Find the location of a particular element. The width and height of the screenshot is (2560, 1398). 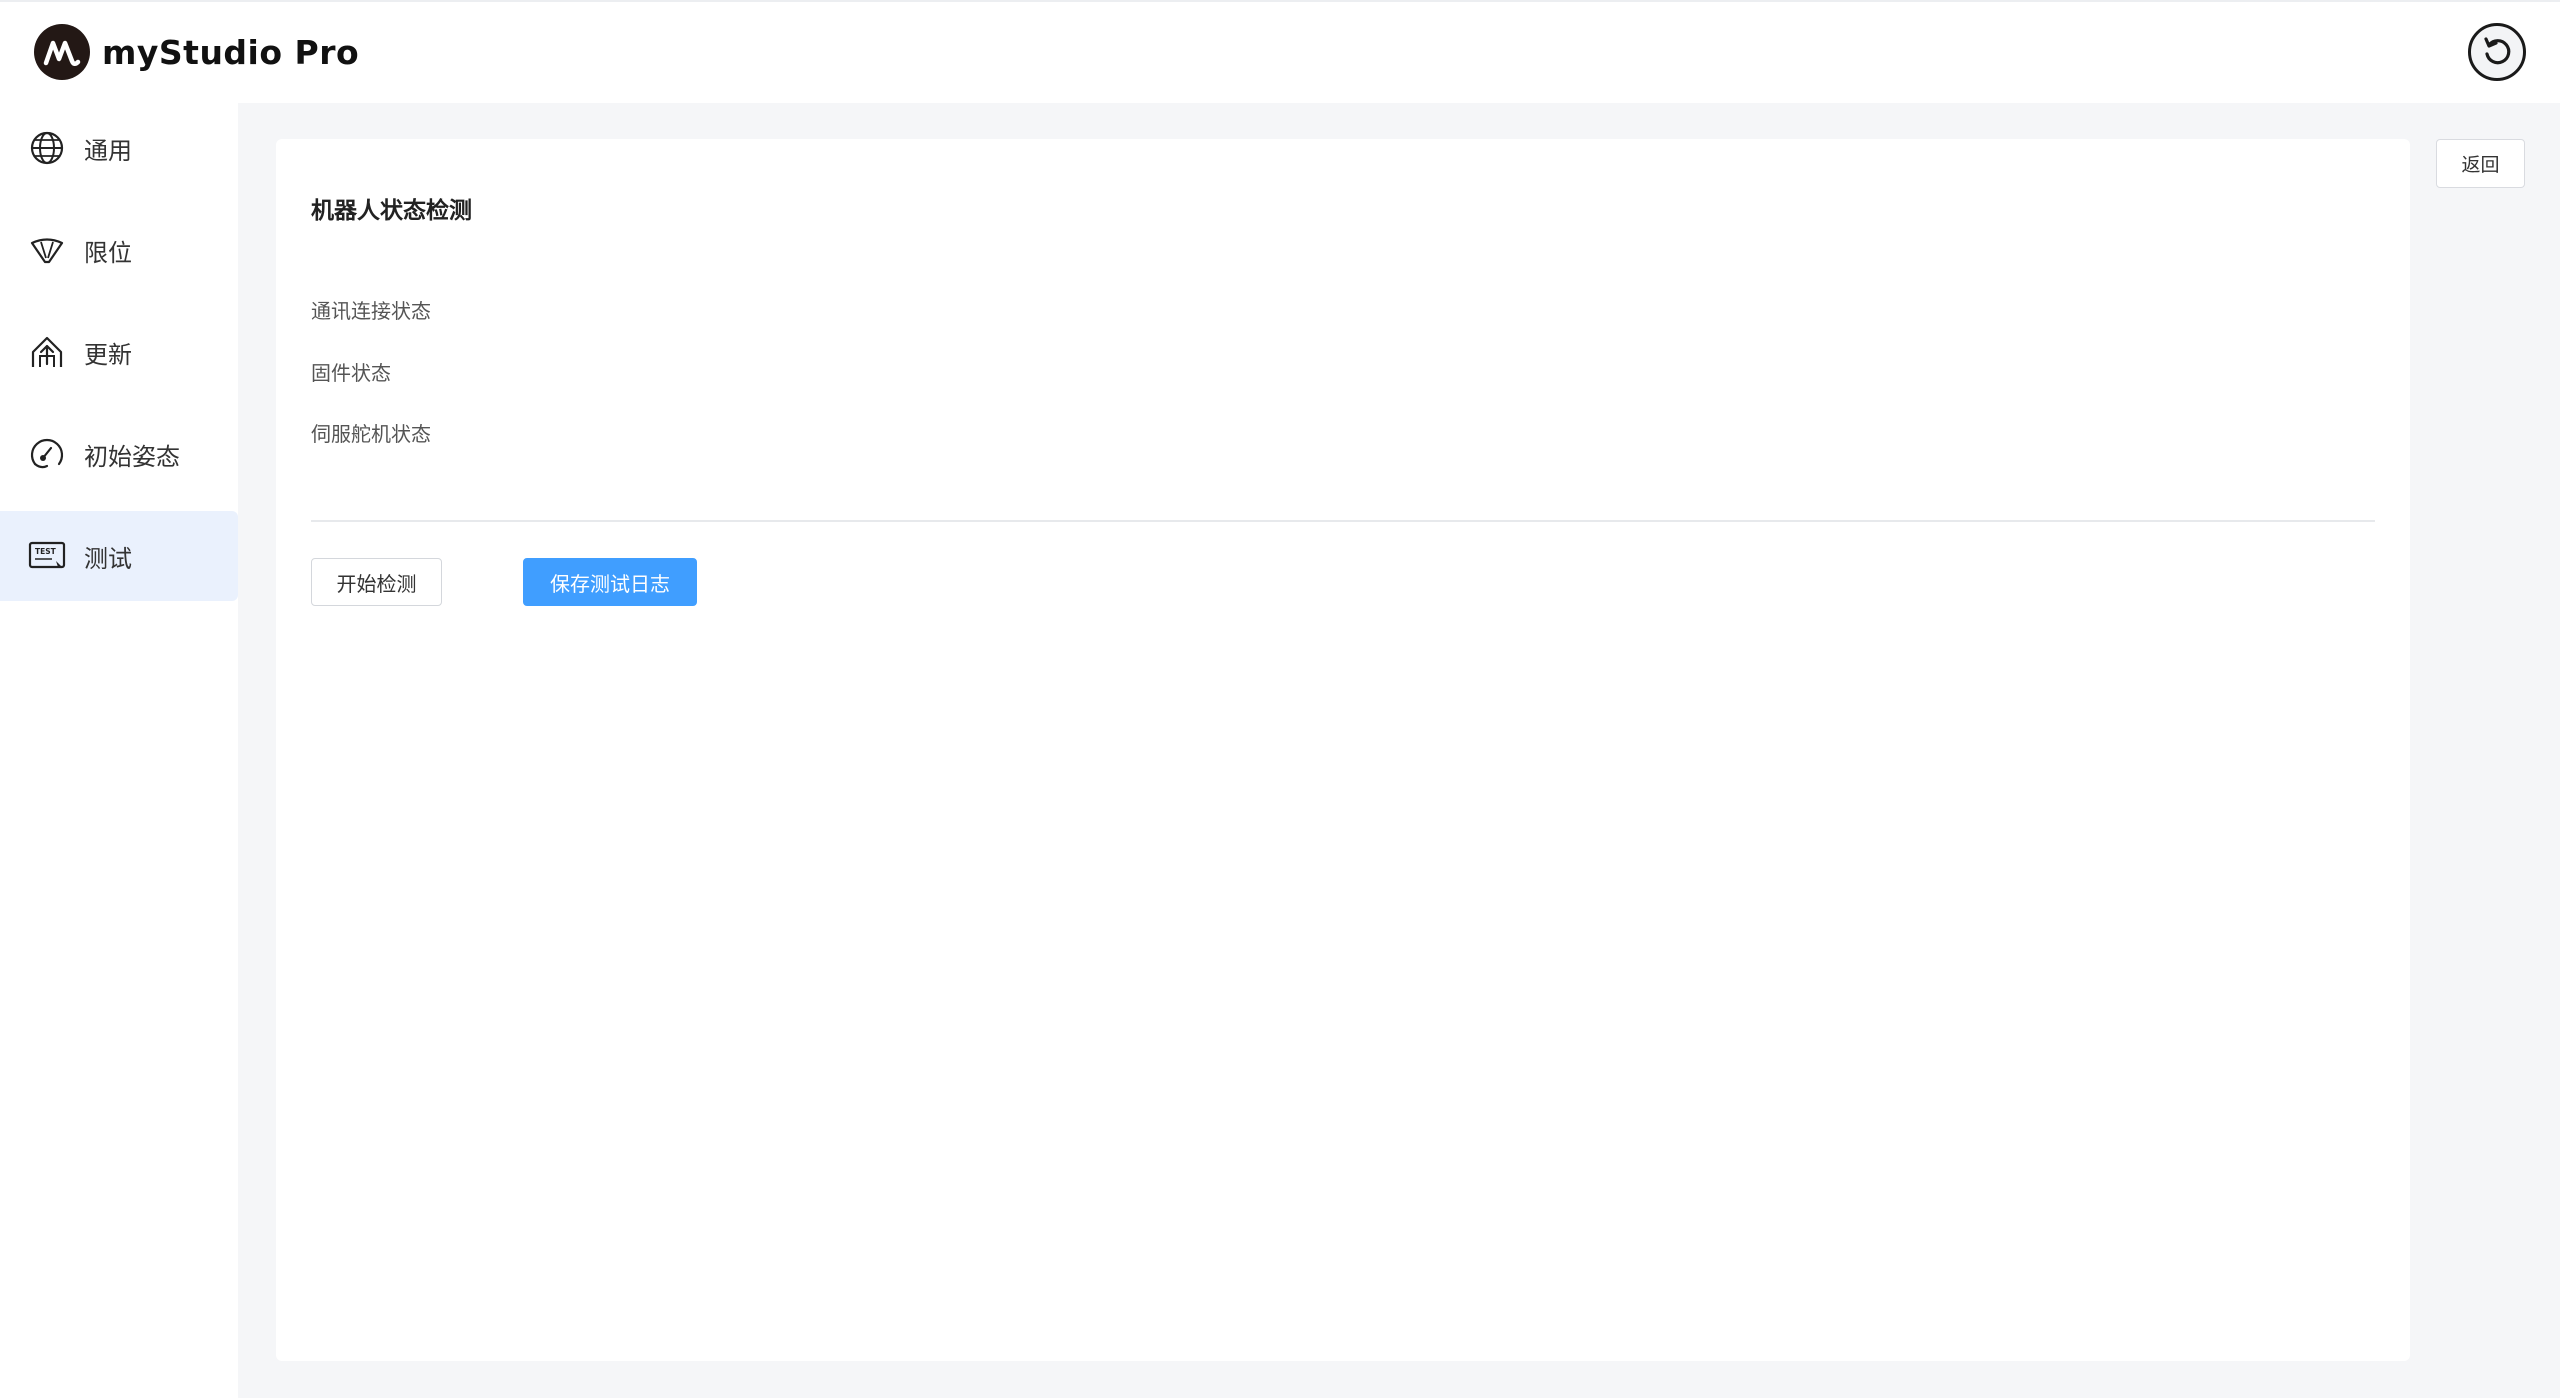

sidebar-item-limit: 限位 is located at coordinates (119, 250).